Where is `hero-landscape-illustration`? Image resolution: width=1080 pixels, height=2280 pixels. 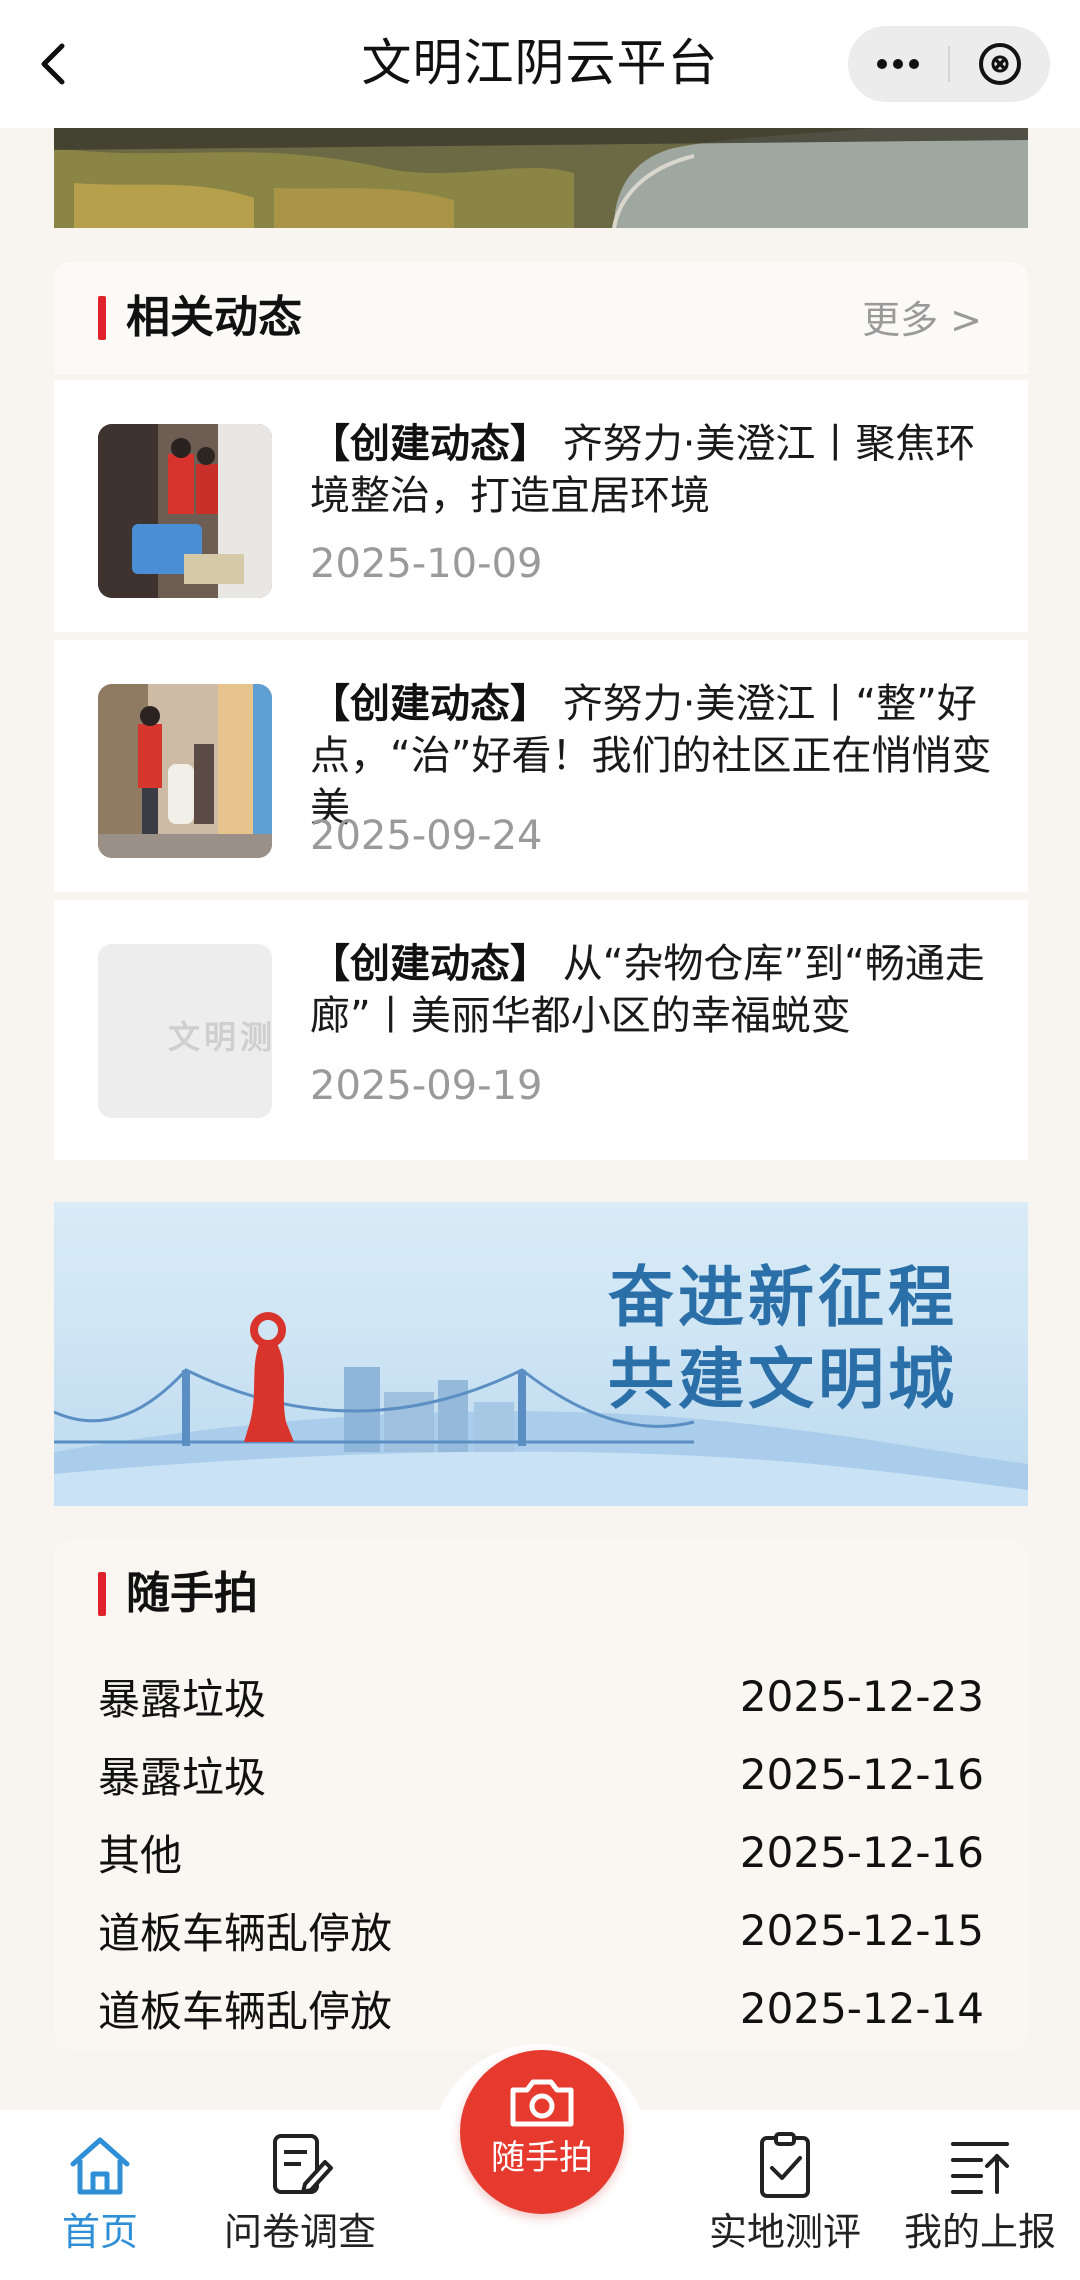 hero-landscape-illustration is located at coordinates (541, 178).